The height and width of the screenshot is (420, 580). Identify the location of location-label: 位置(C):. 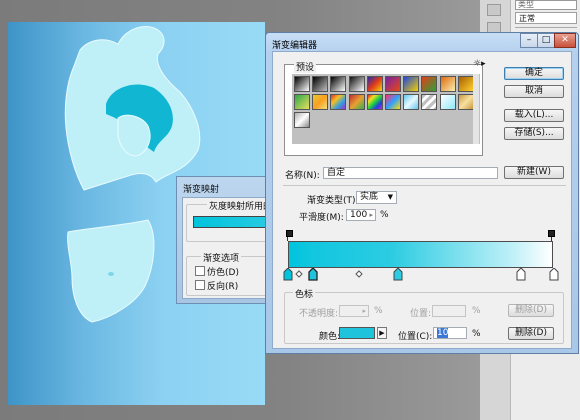
(415, 337).